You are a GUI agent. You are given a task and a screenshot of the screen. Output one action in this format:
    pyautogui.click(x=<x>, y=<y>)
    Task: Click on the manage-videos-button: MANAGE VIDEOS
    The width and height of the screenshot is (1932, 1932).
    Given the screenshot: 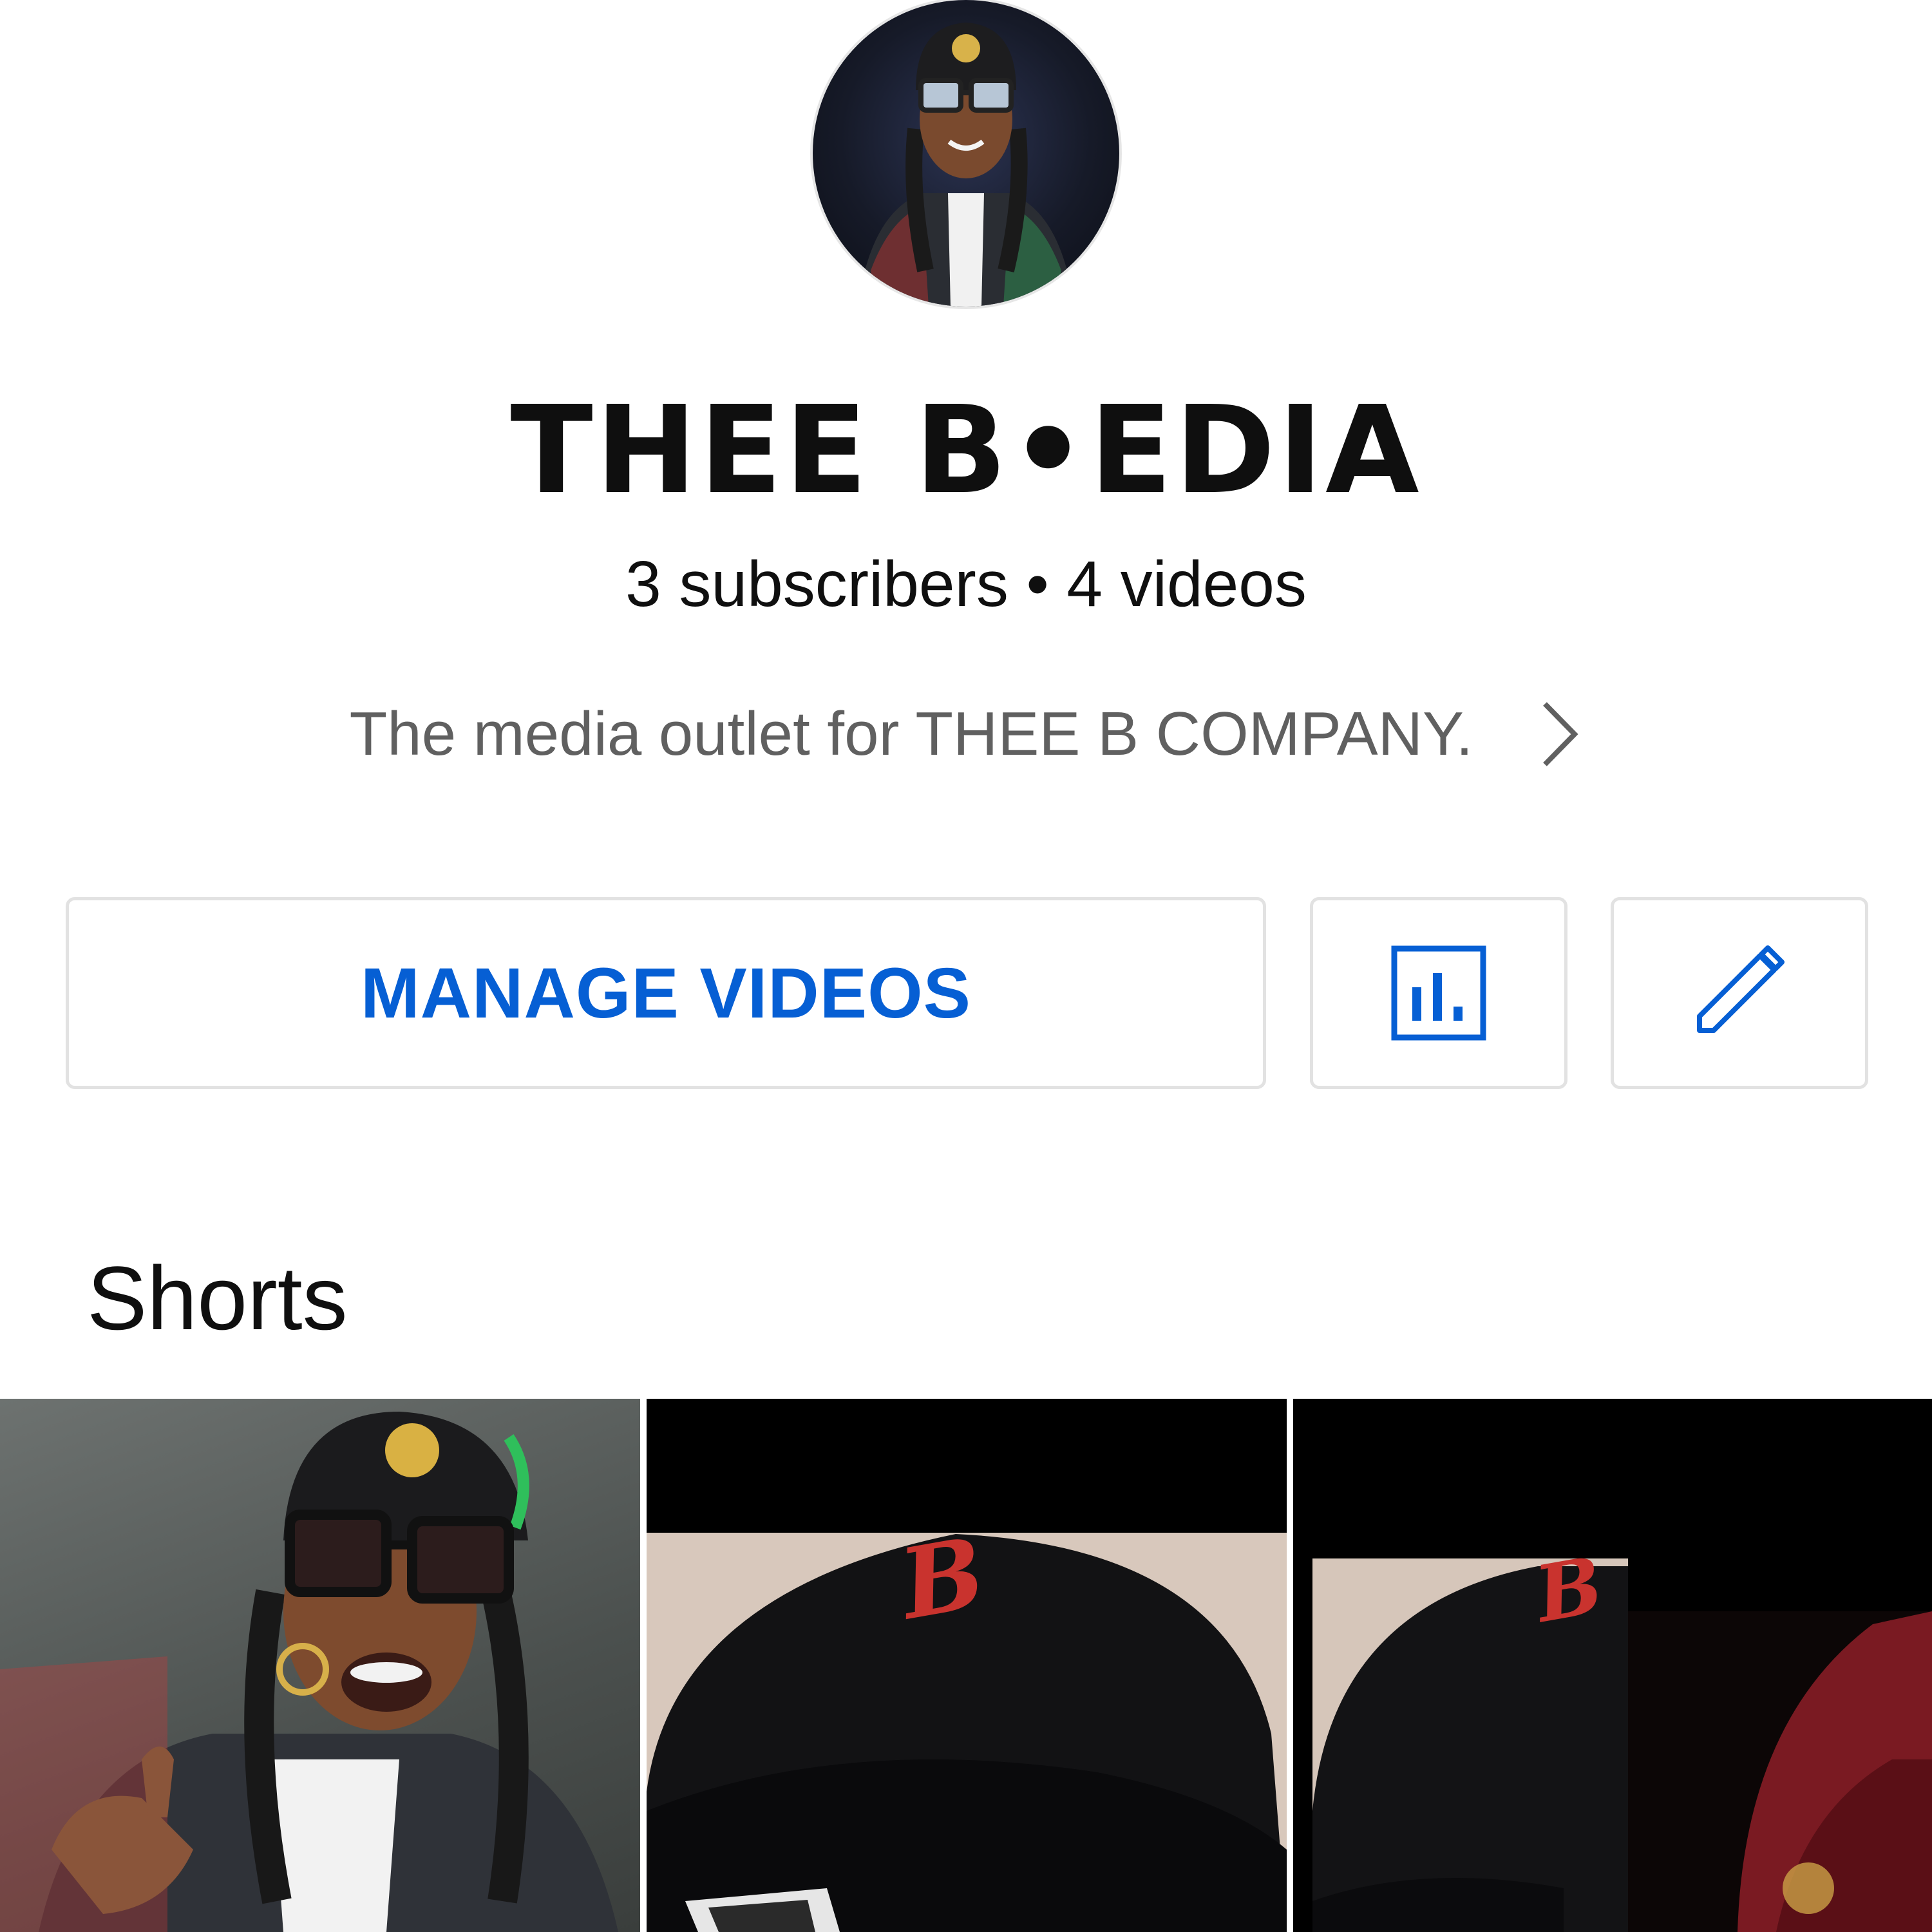 What is the action you would take?
    pyautogui.click(x=666, y=993)
    